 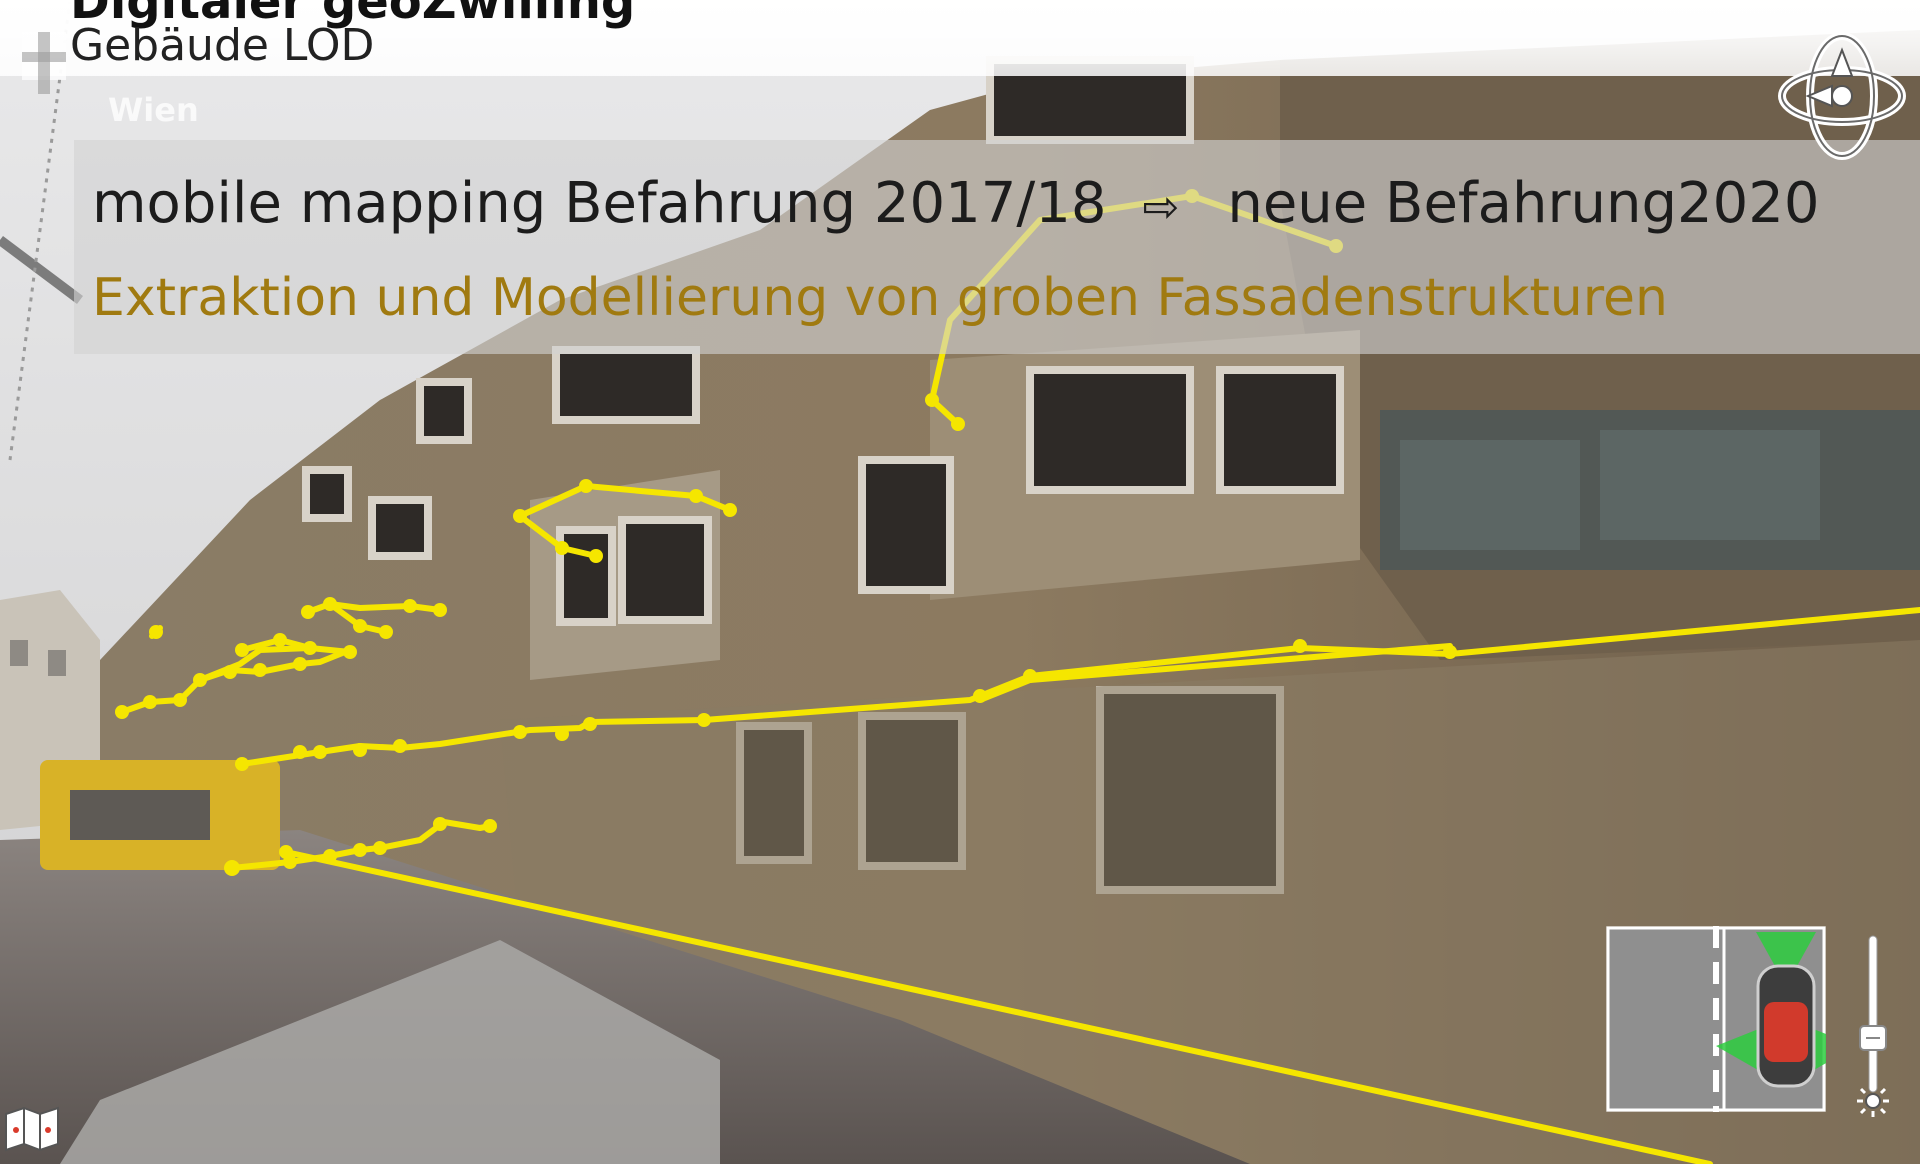 I want to click on survey-previous: mobile mapping Befahrung 2017/18, so click(x=599, y=203).